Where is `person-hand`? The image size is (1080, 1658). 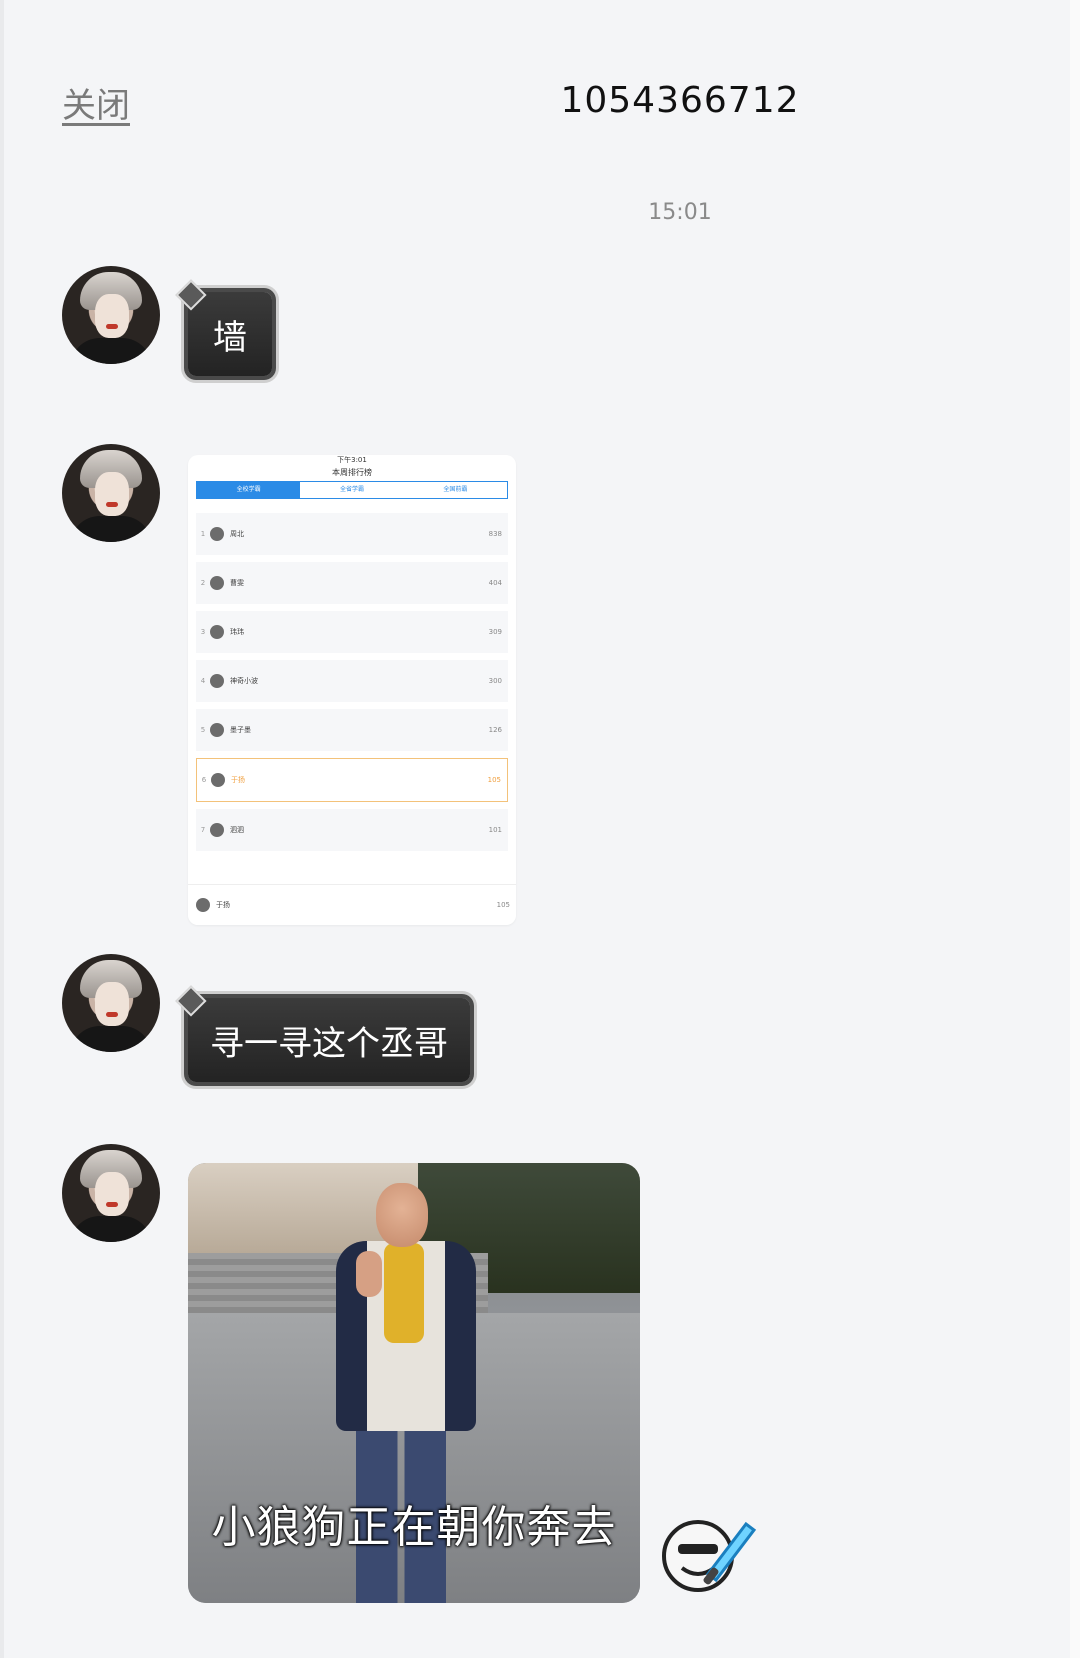
person-hand is located at coordinates (369, 1274).